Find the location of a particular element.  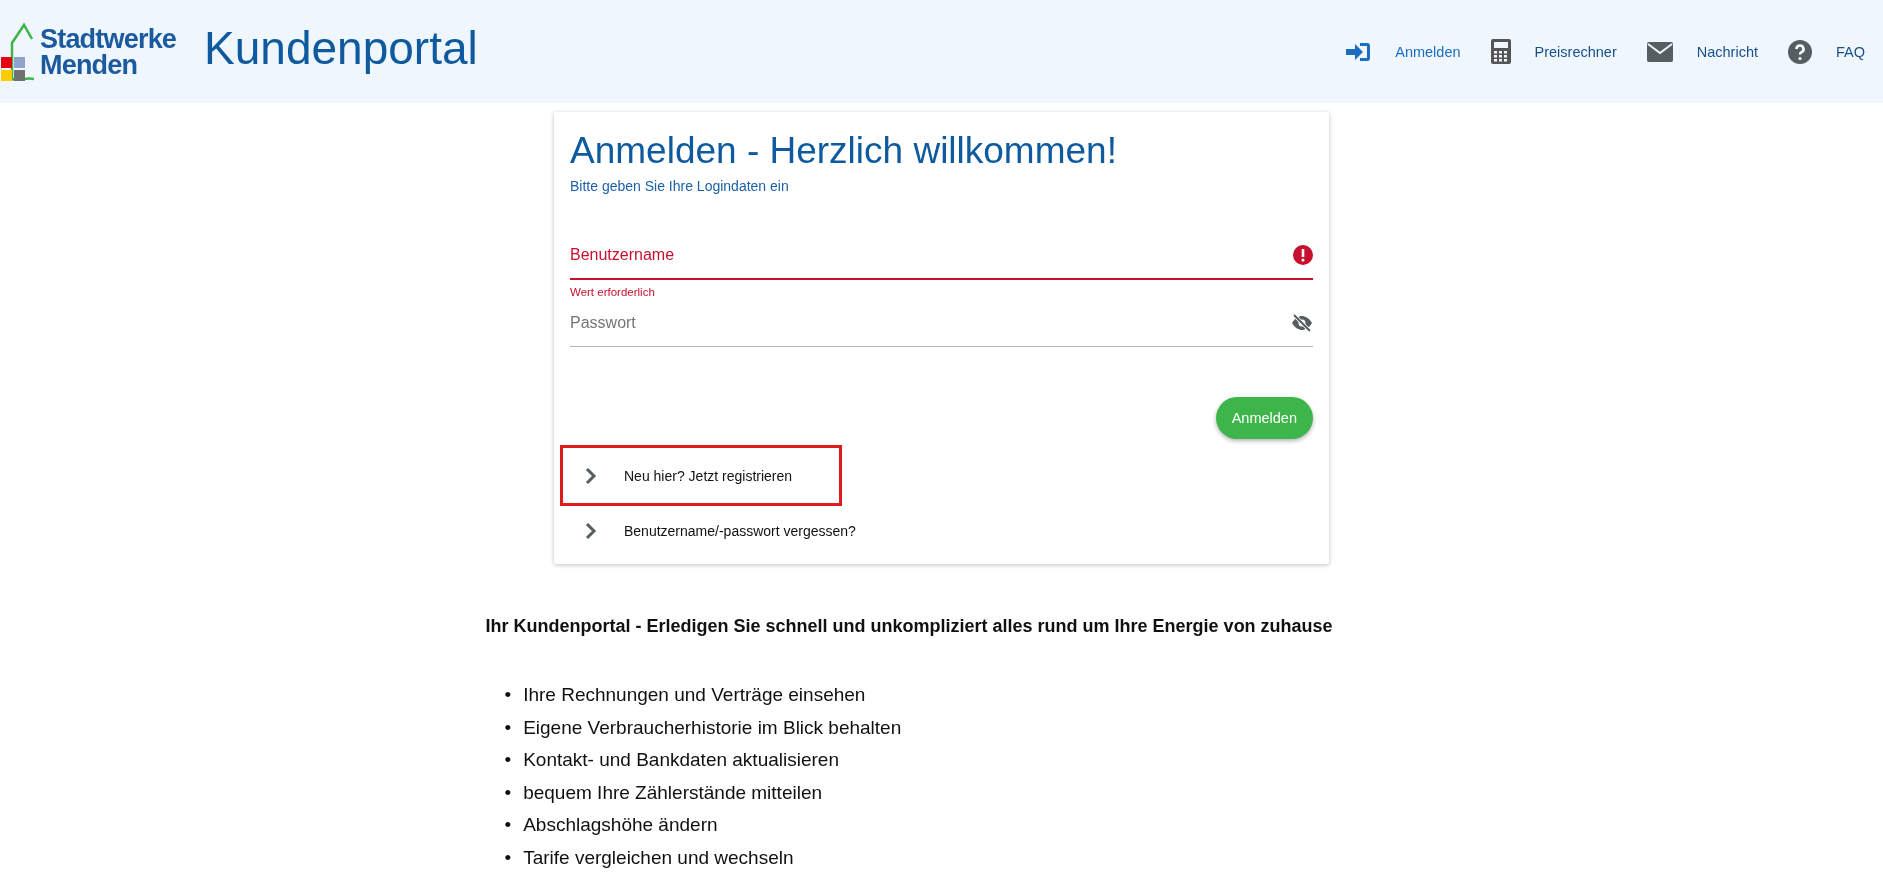

nav-link: Nachricht is located at coordinates (1702, 51).